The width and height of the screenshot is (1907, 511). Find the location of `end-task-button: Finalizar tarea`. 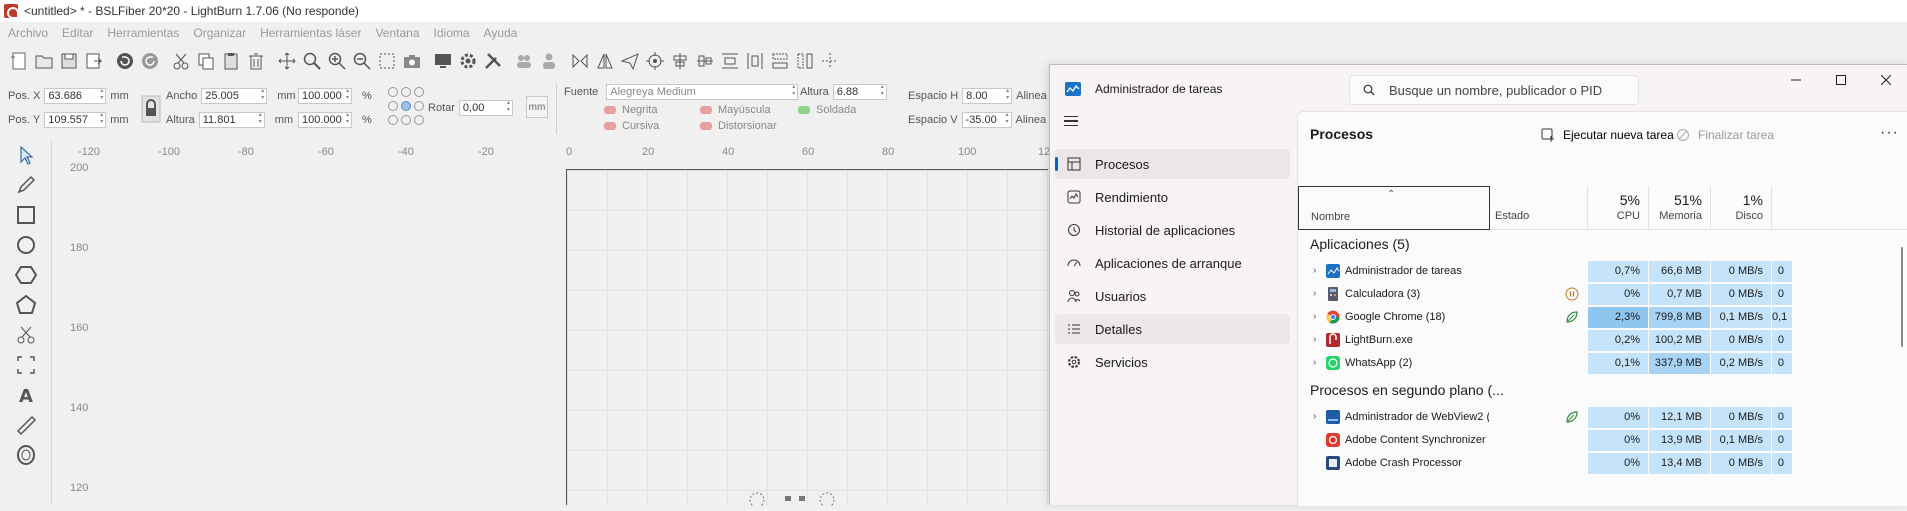

end-task-button: Finalizar tarea is located at coordinates (1725, 135).